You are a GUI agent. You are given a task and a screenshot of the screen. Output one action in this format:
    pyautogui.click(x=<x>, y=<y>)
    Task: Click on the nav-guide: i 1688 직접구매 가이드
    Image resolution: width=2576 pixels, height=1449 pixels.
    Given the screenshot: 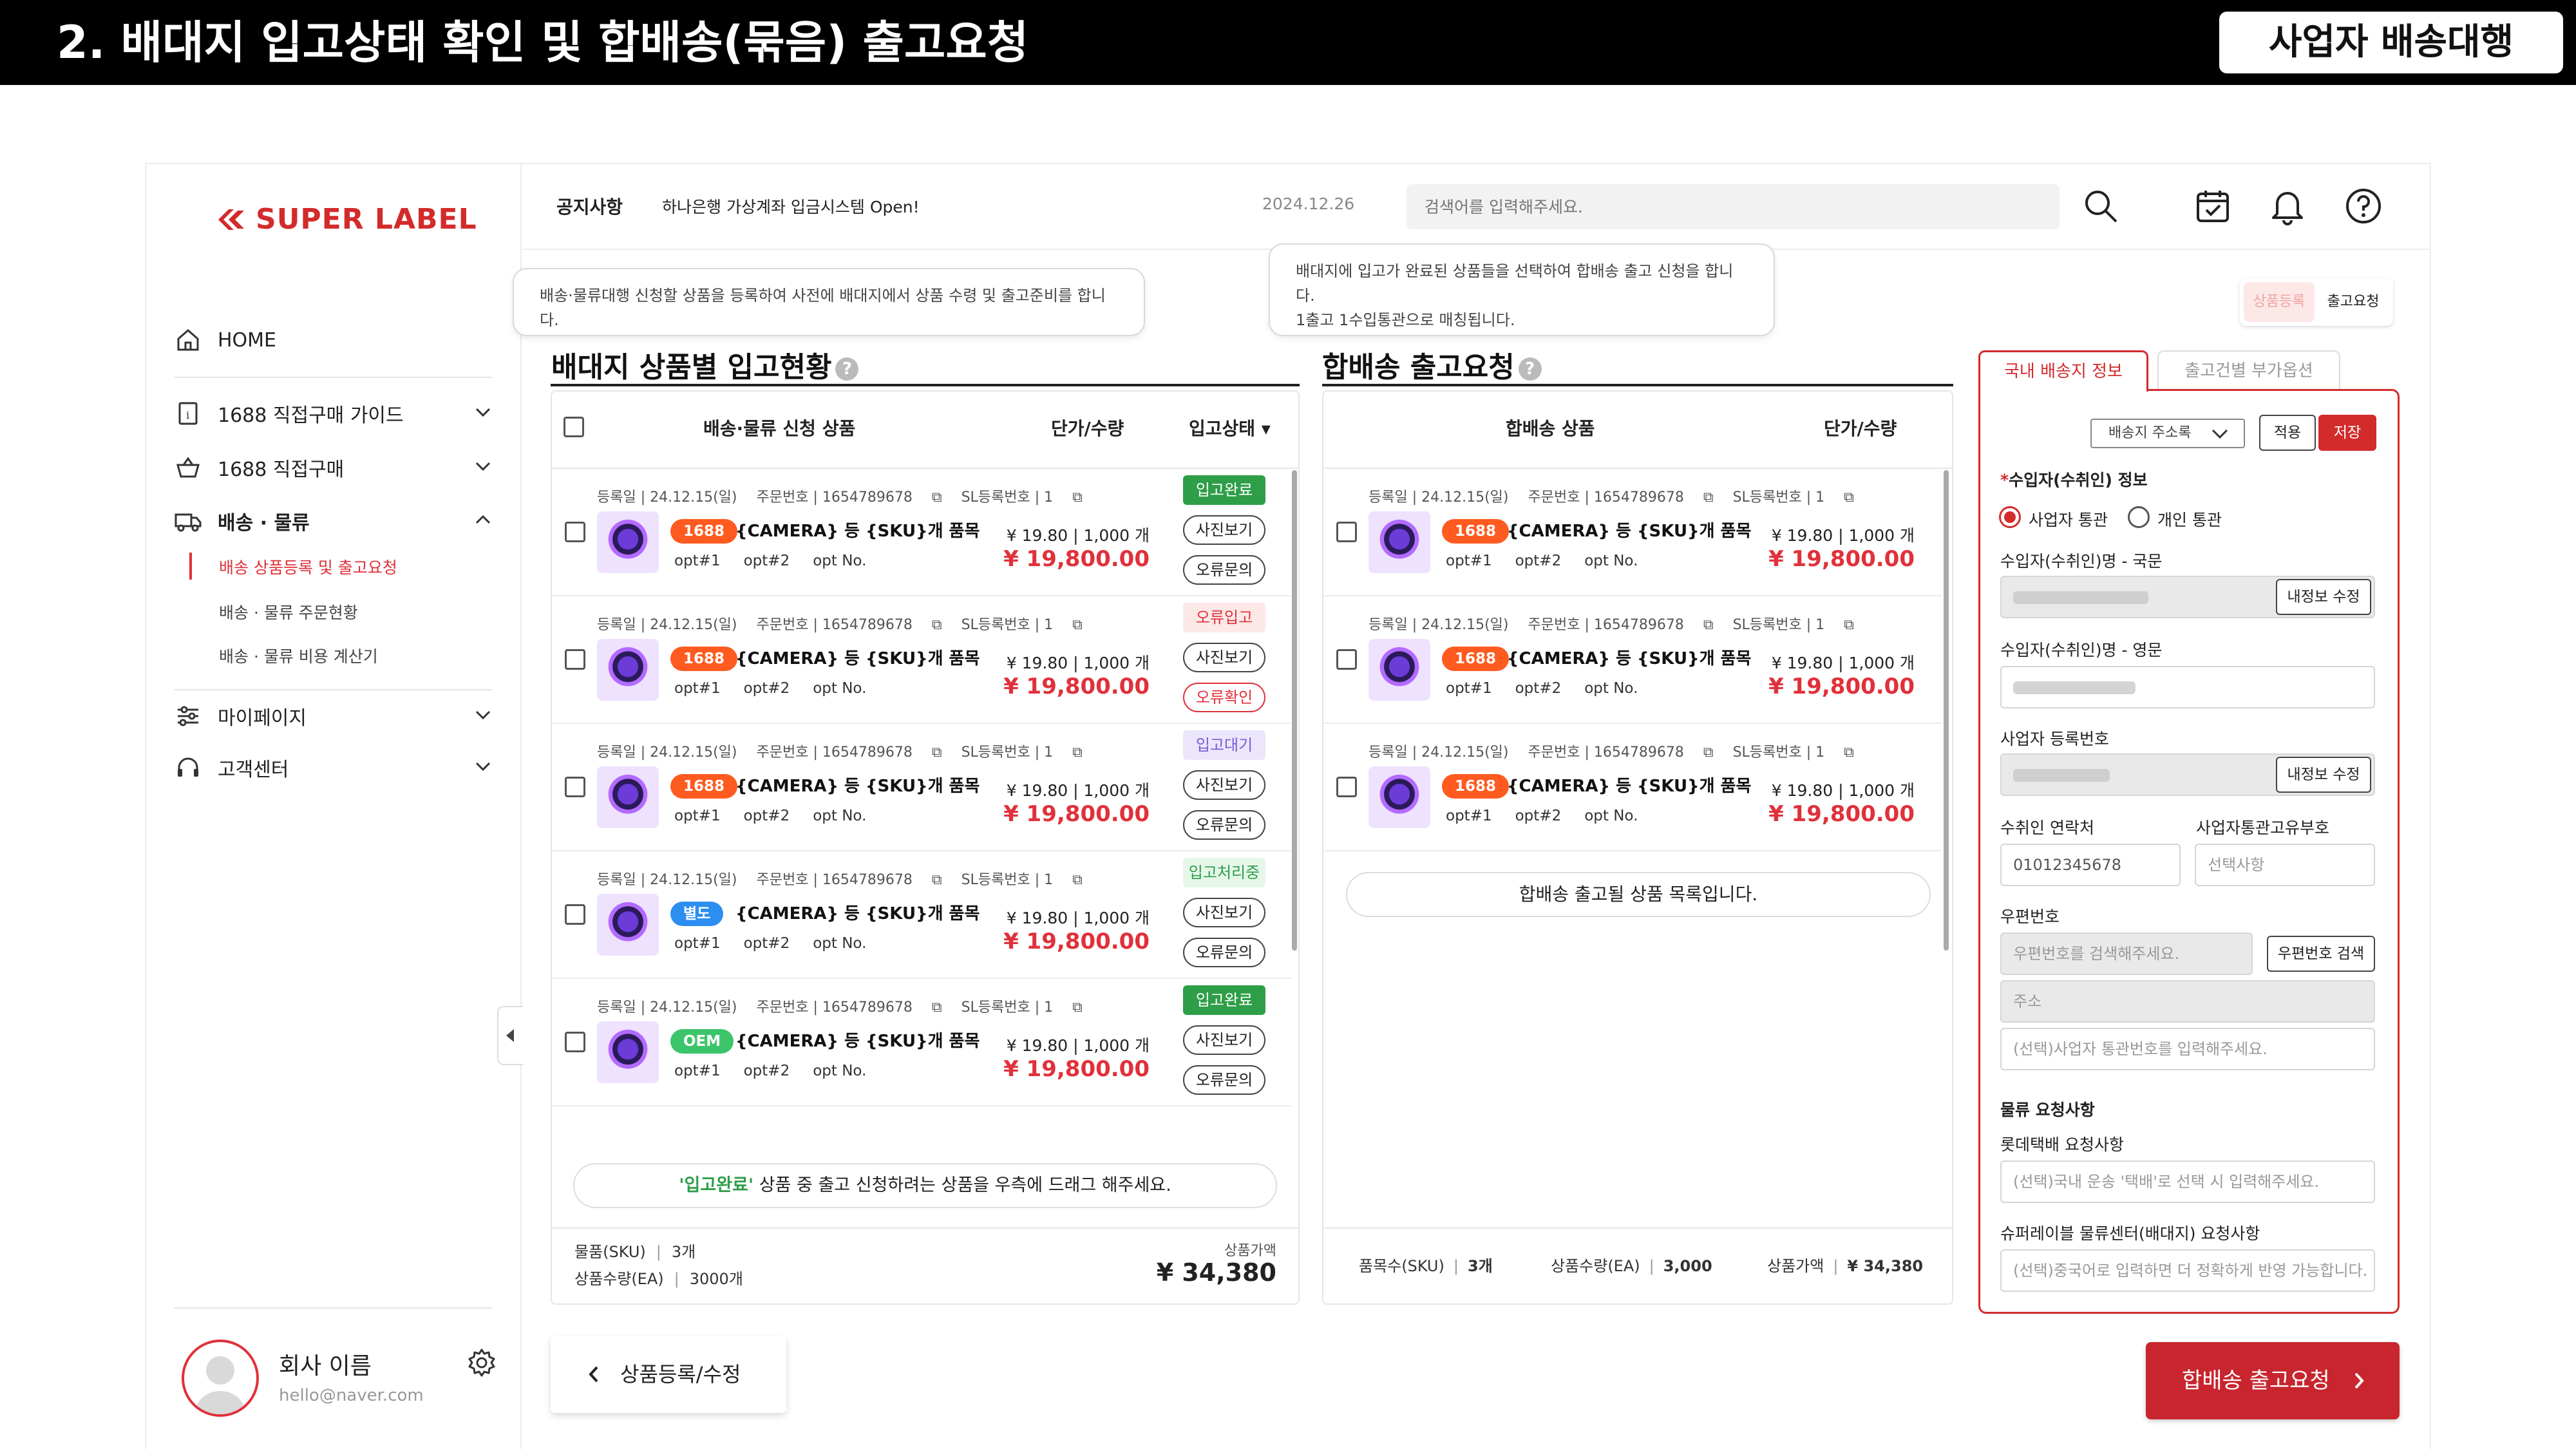 What is the action you would take?
    pyautogui.click(x=335, y=414)
    